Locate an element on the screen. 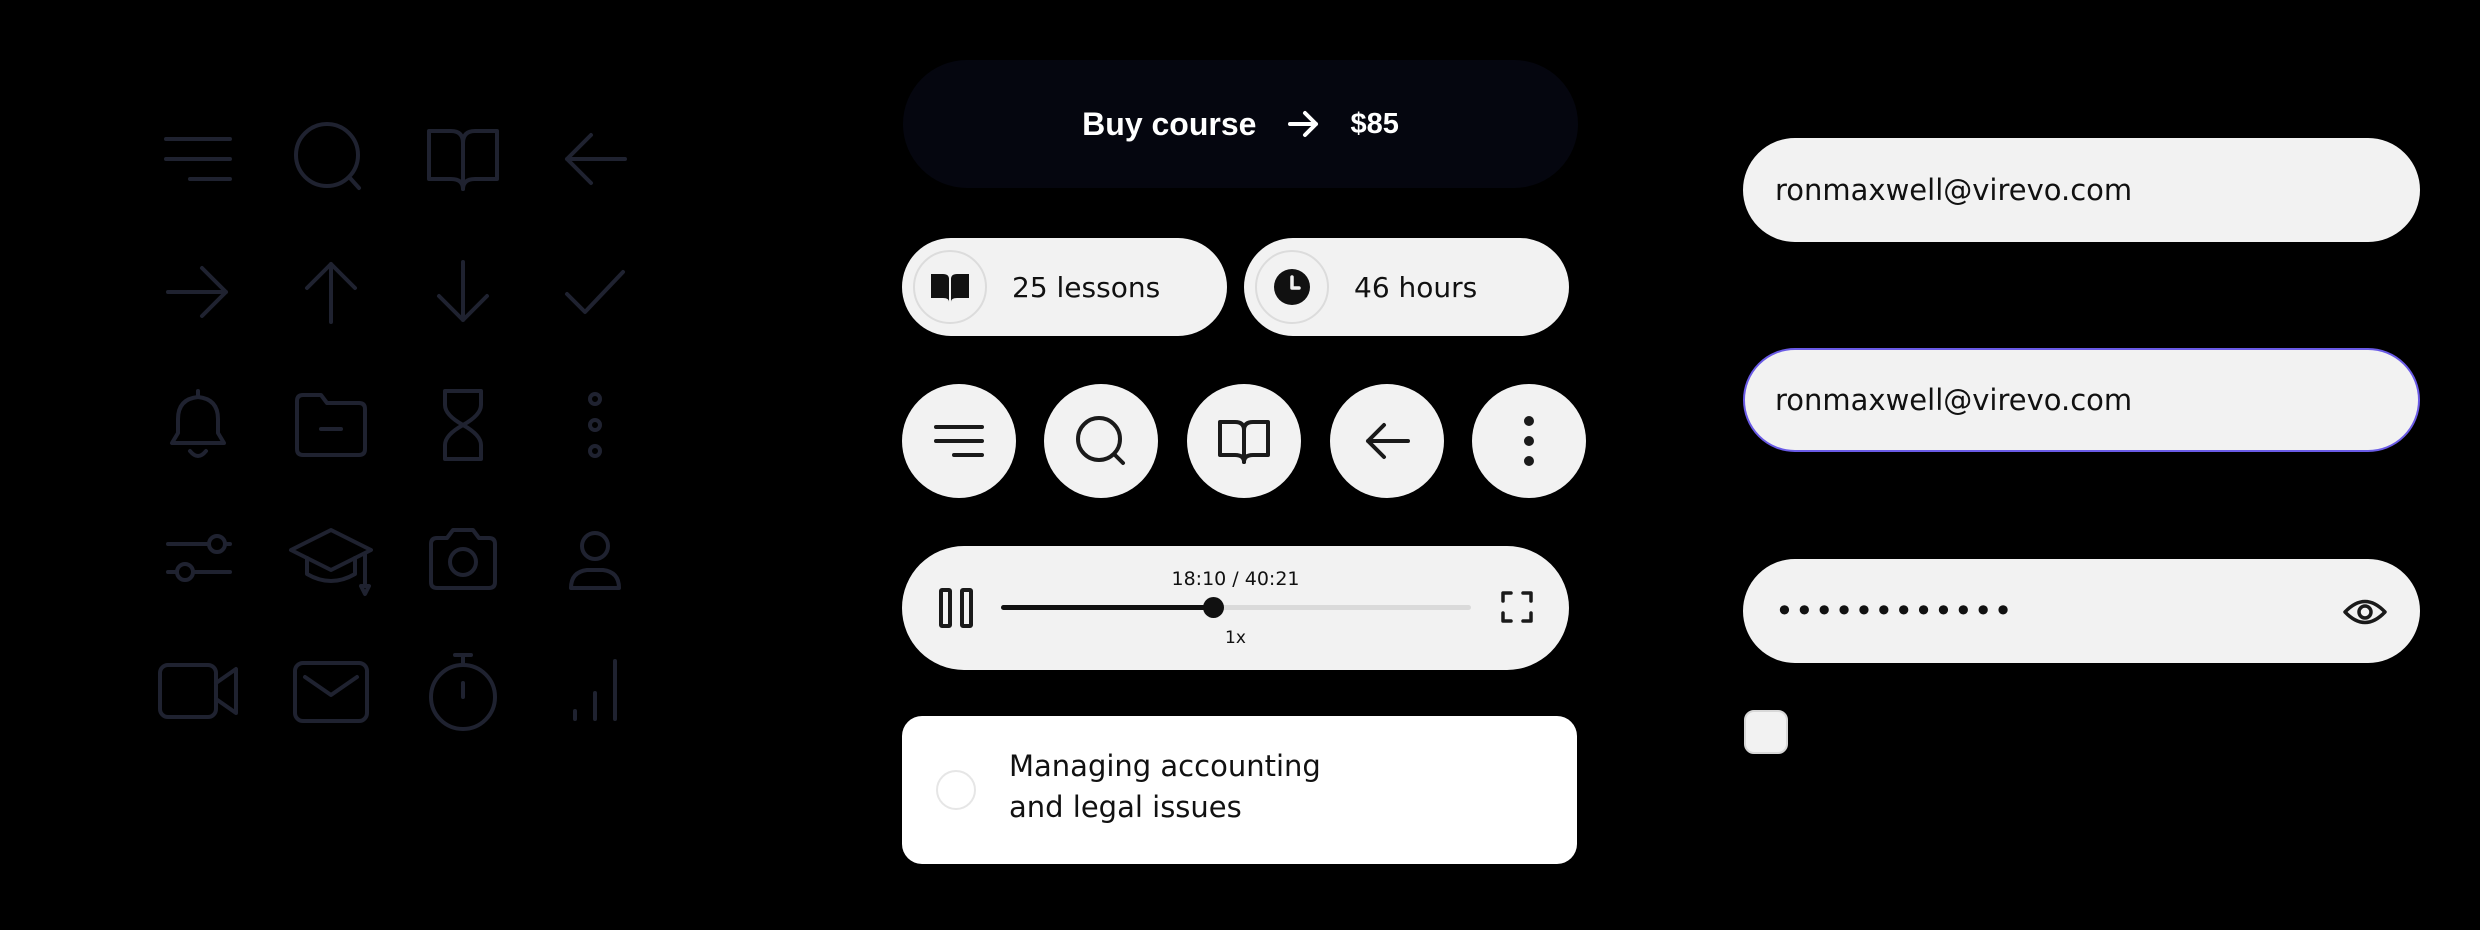  buy-course-label: Buy course is located at coordinates (1169, 123).